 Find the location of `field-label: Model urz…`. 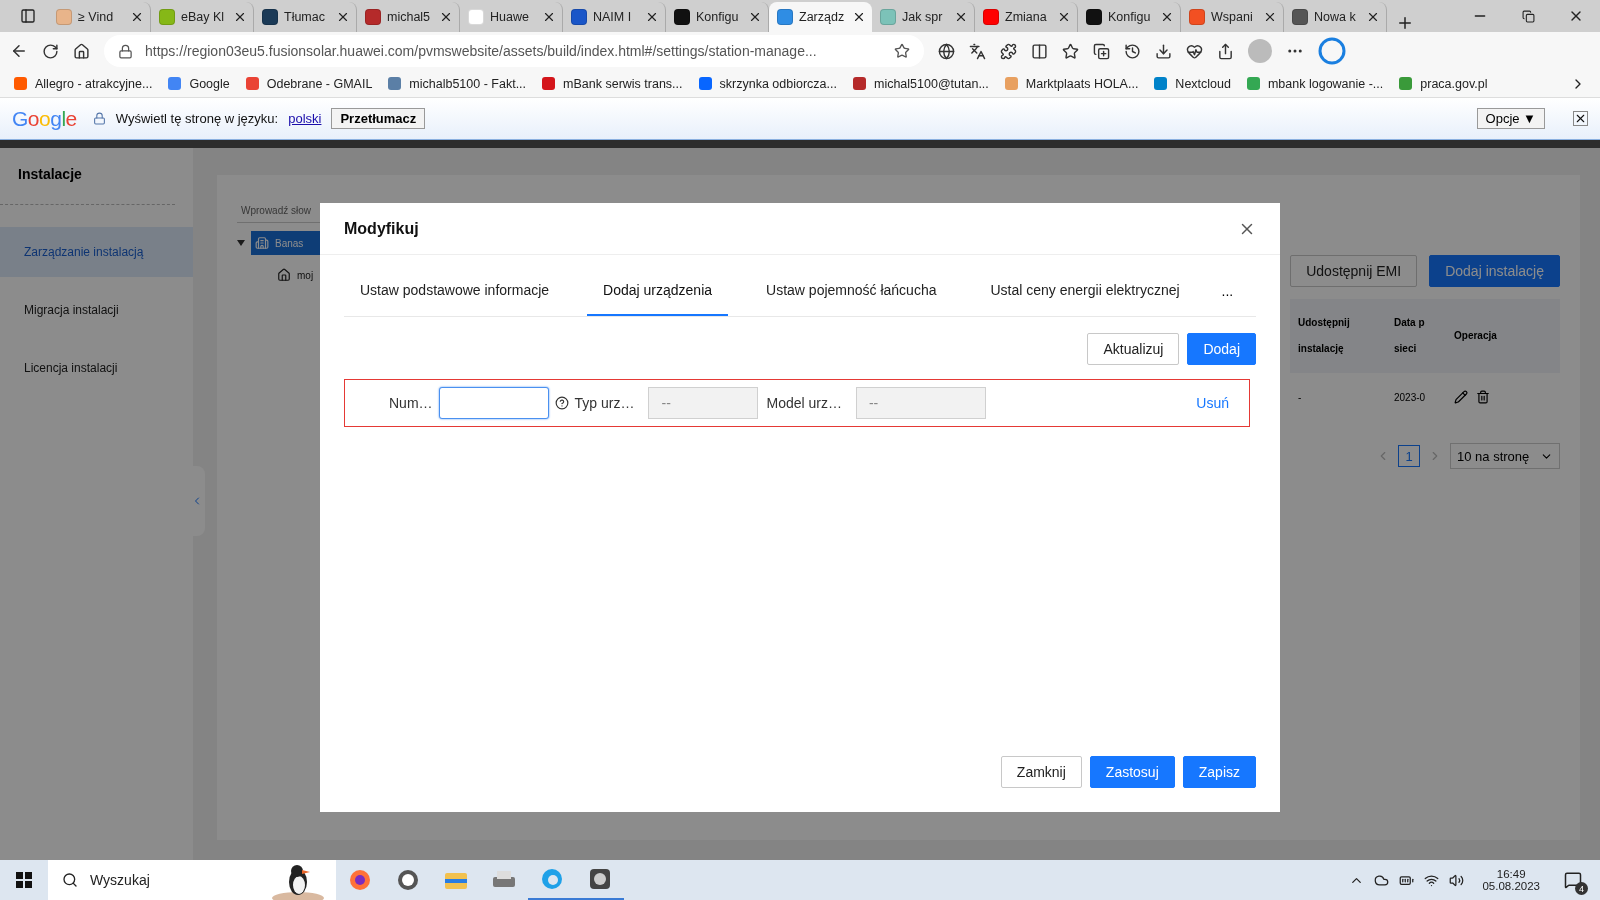

field-label: Model urz… is located at coordinates (804, 403).